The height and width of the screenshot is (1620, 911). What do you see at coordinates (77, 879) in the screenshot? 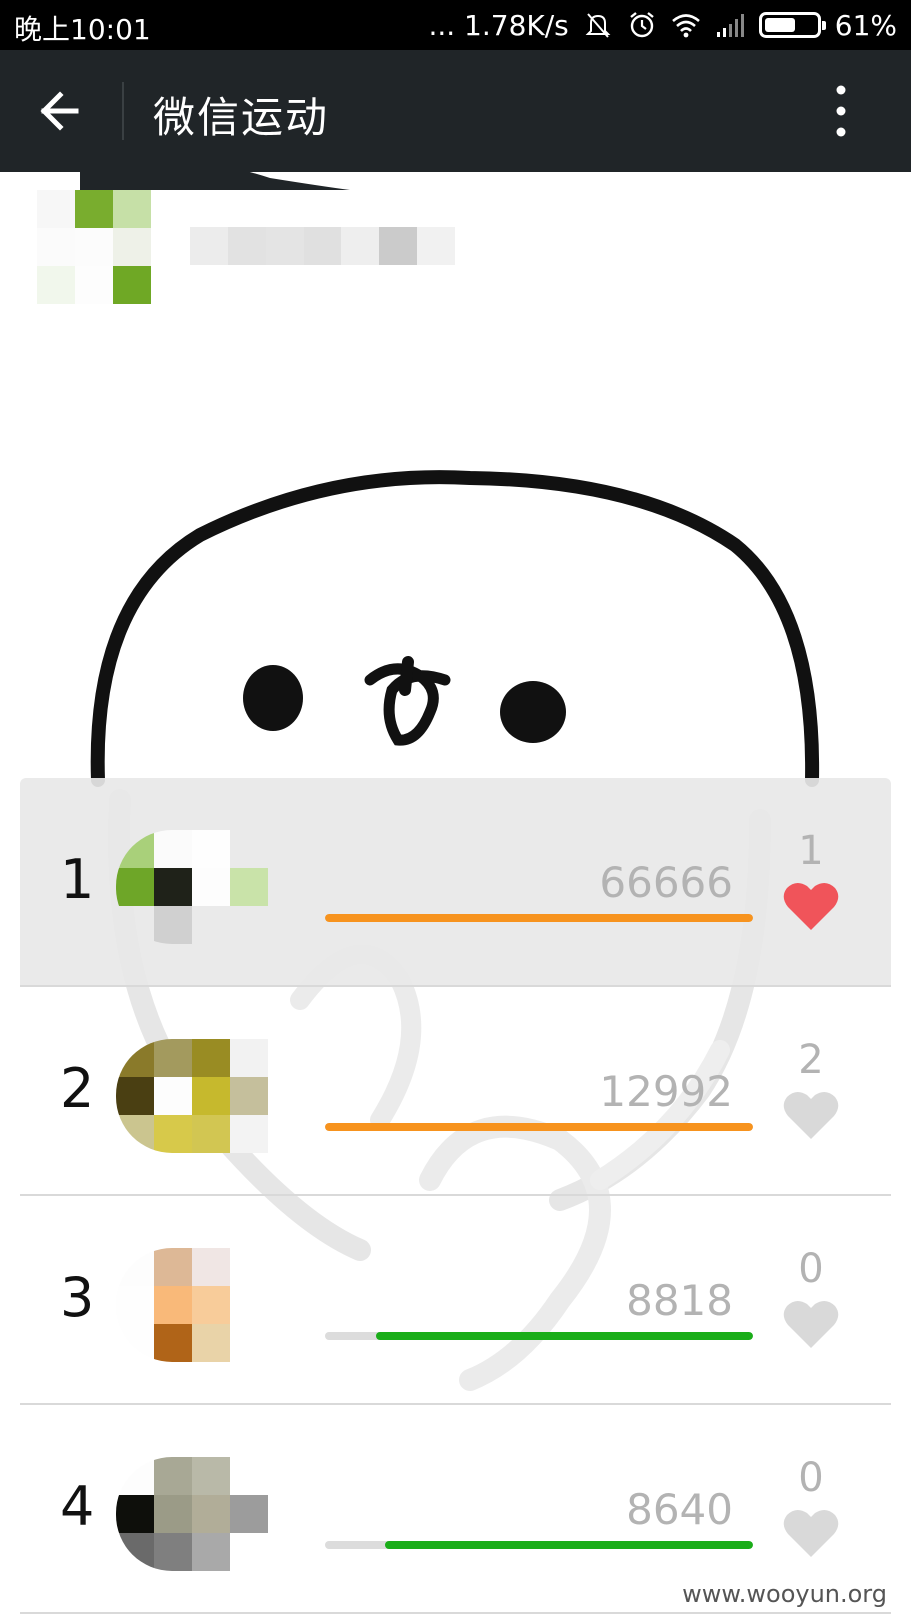
I see `rank-number: 1` at bounding box center [77, 879].